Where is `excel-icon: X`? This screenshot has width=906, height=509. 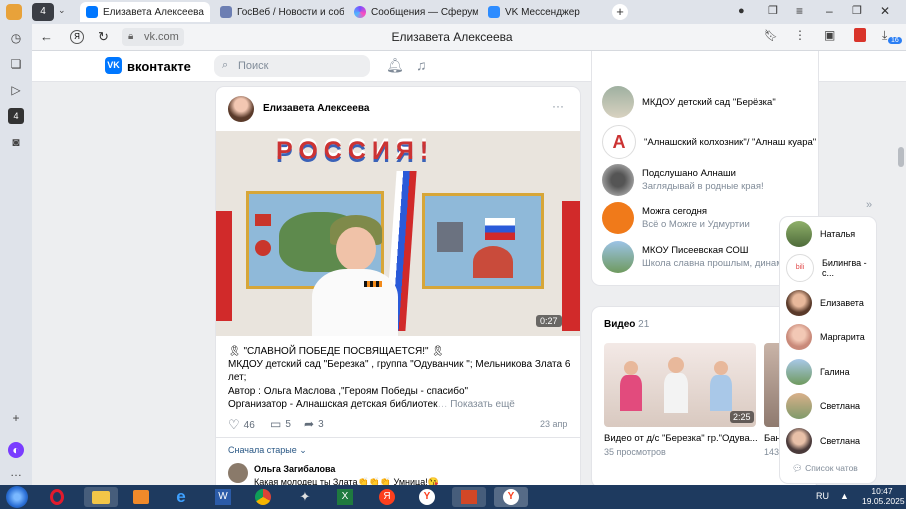 excel-icon: X is located at coordinates (345, 497).